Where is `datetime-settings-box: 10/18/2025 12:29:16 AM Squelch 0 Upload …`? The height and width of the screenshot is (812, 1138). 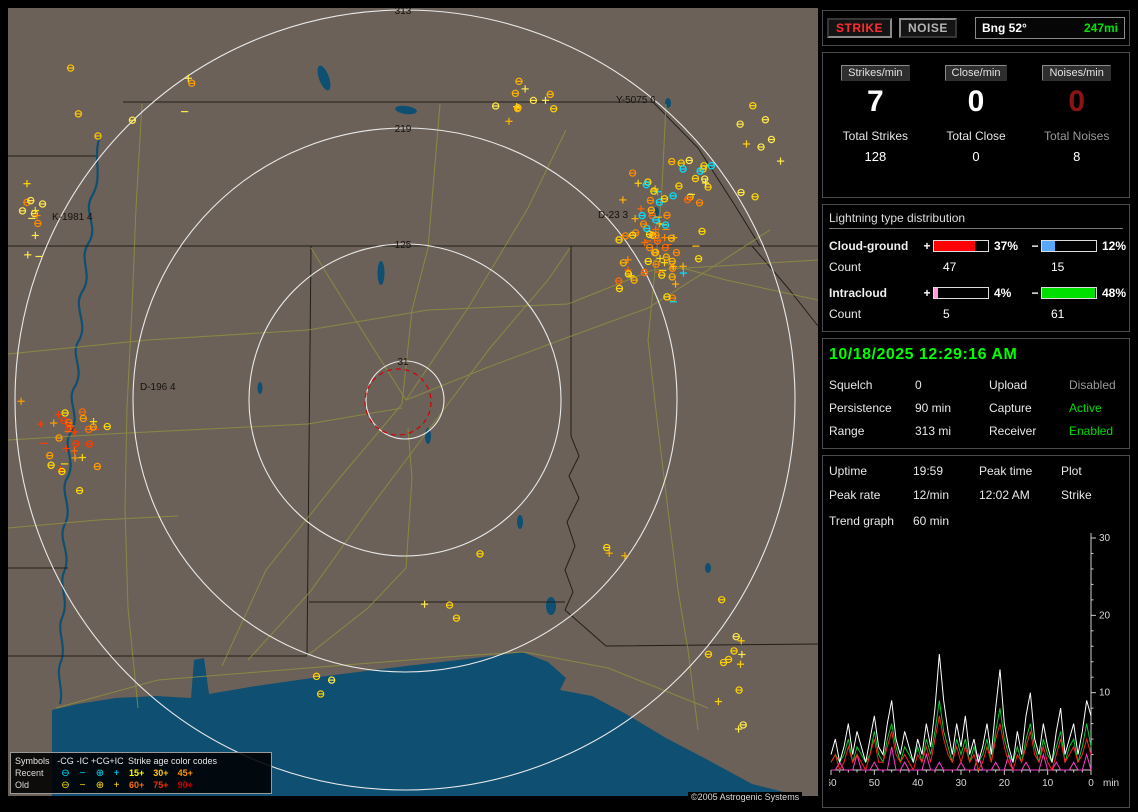 datetime-settings-box: 10/18/2025 12:29:16 AM Squelch 0 Upload … is located at coordinates (976, 393).